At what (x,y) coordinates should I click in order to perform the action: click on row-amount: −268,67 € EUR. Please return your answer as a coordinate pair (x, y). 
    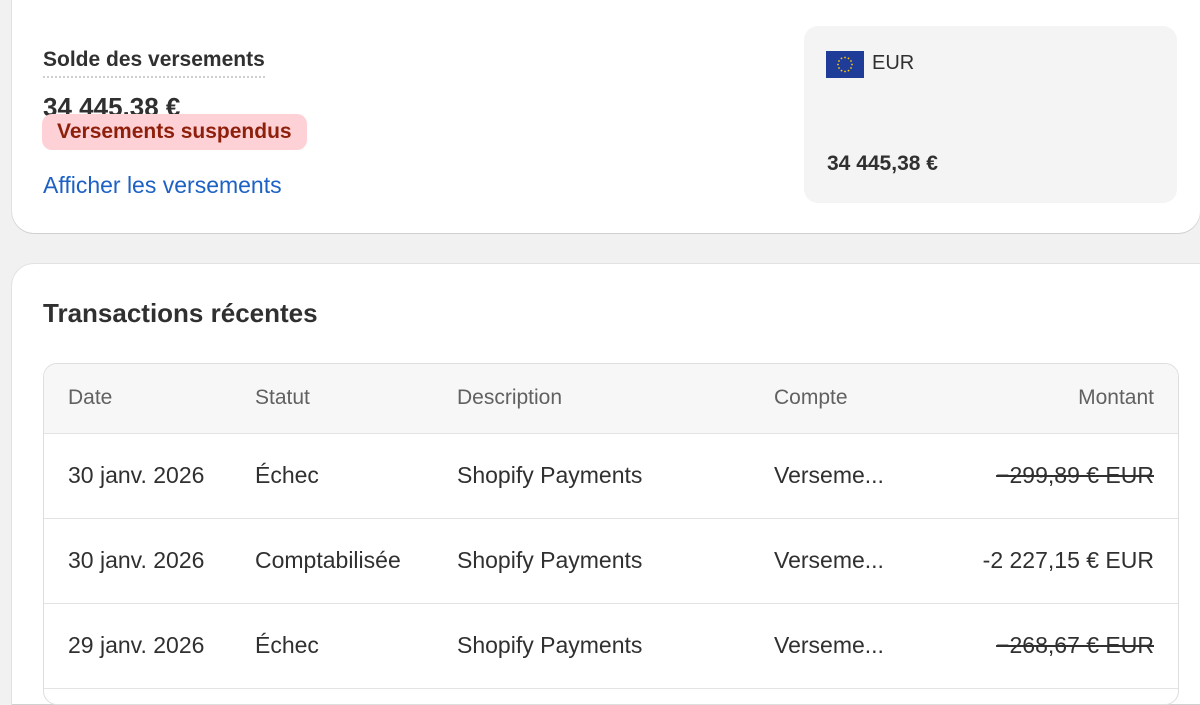
    Looking at the image, I should click on (1056, 646).